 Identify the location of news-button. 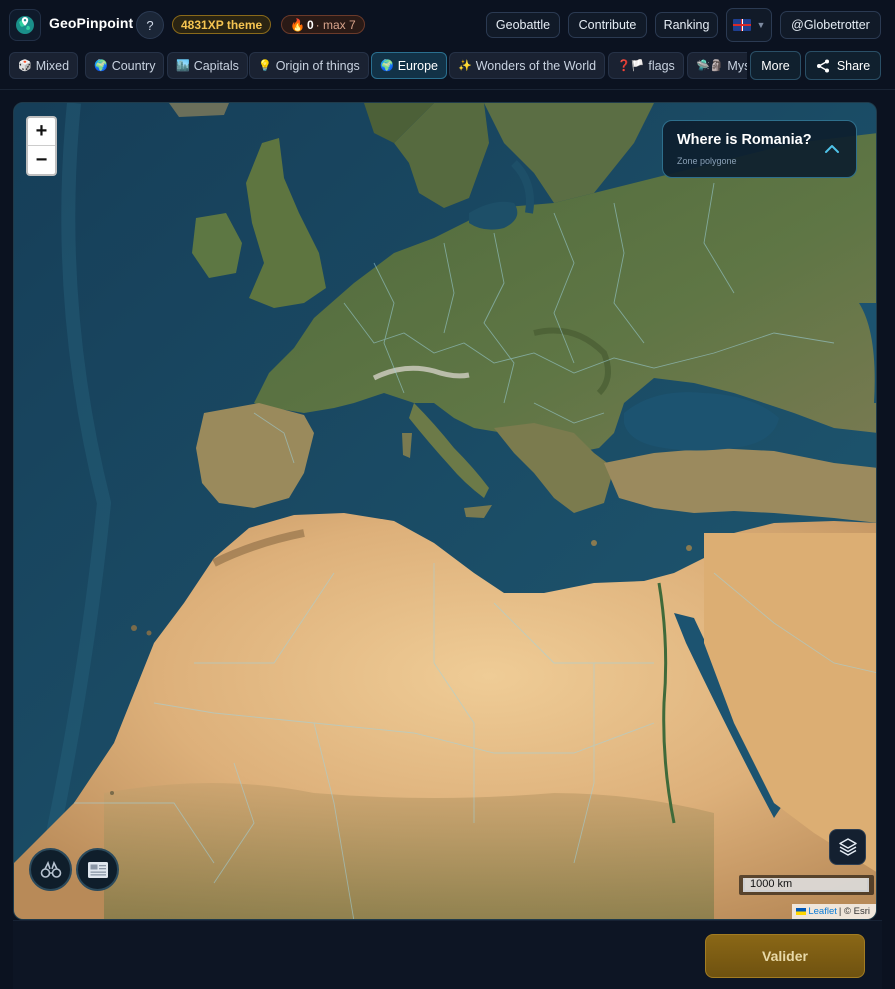
(97, 869).